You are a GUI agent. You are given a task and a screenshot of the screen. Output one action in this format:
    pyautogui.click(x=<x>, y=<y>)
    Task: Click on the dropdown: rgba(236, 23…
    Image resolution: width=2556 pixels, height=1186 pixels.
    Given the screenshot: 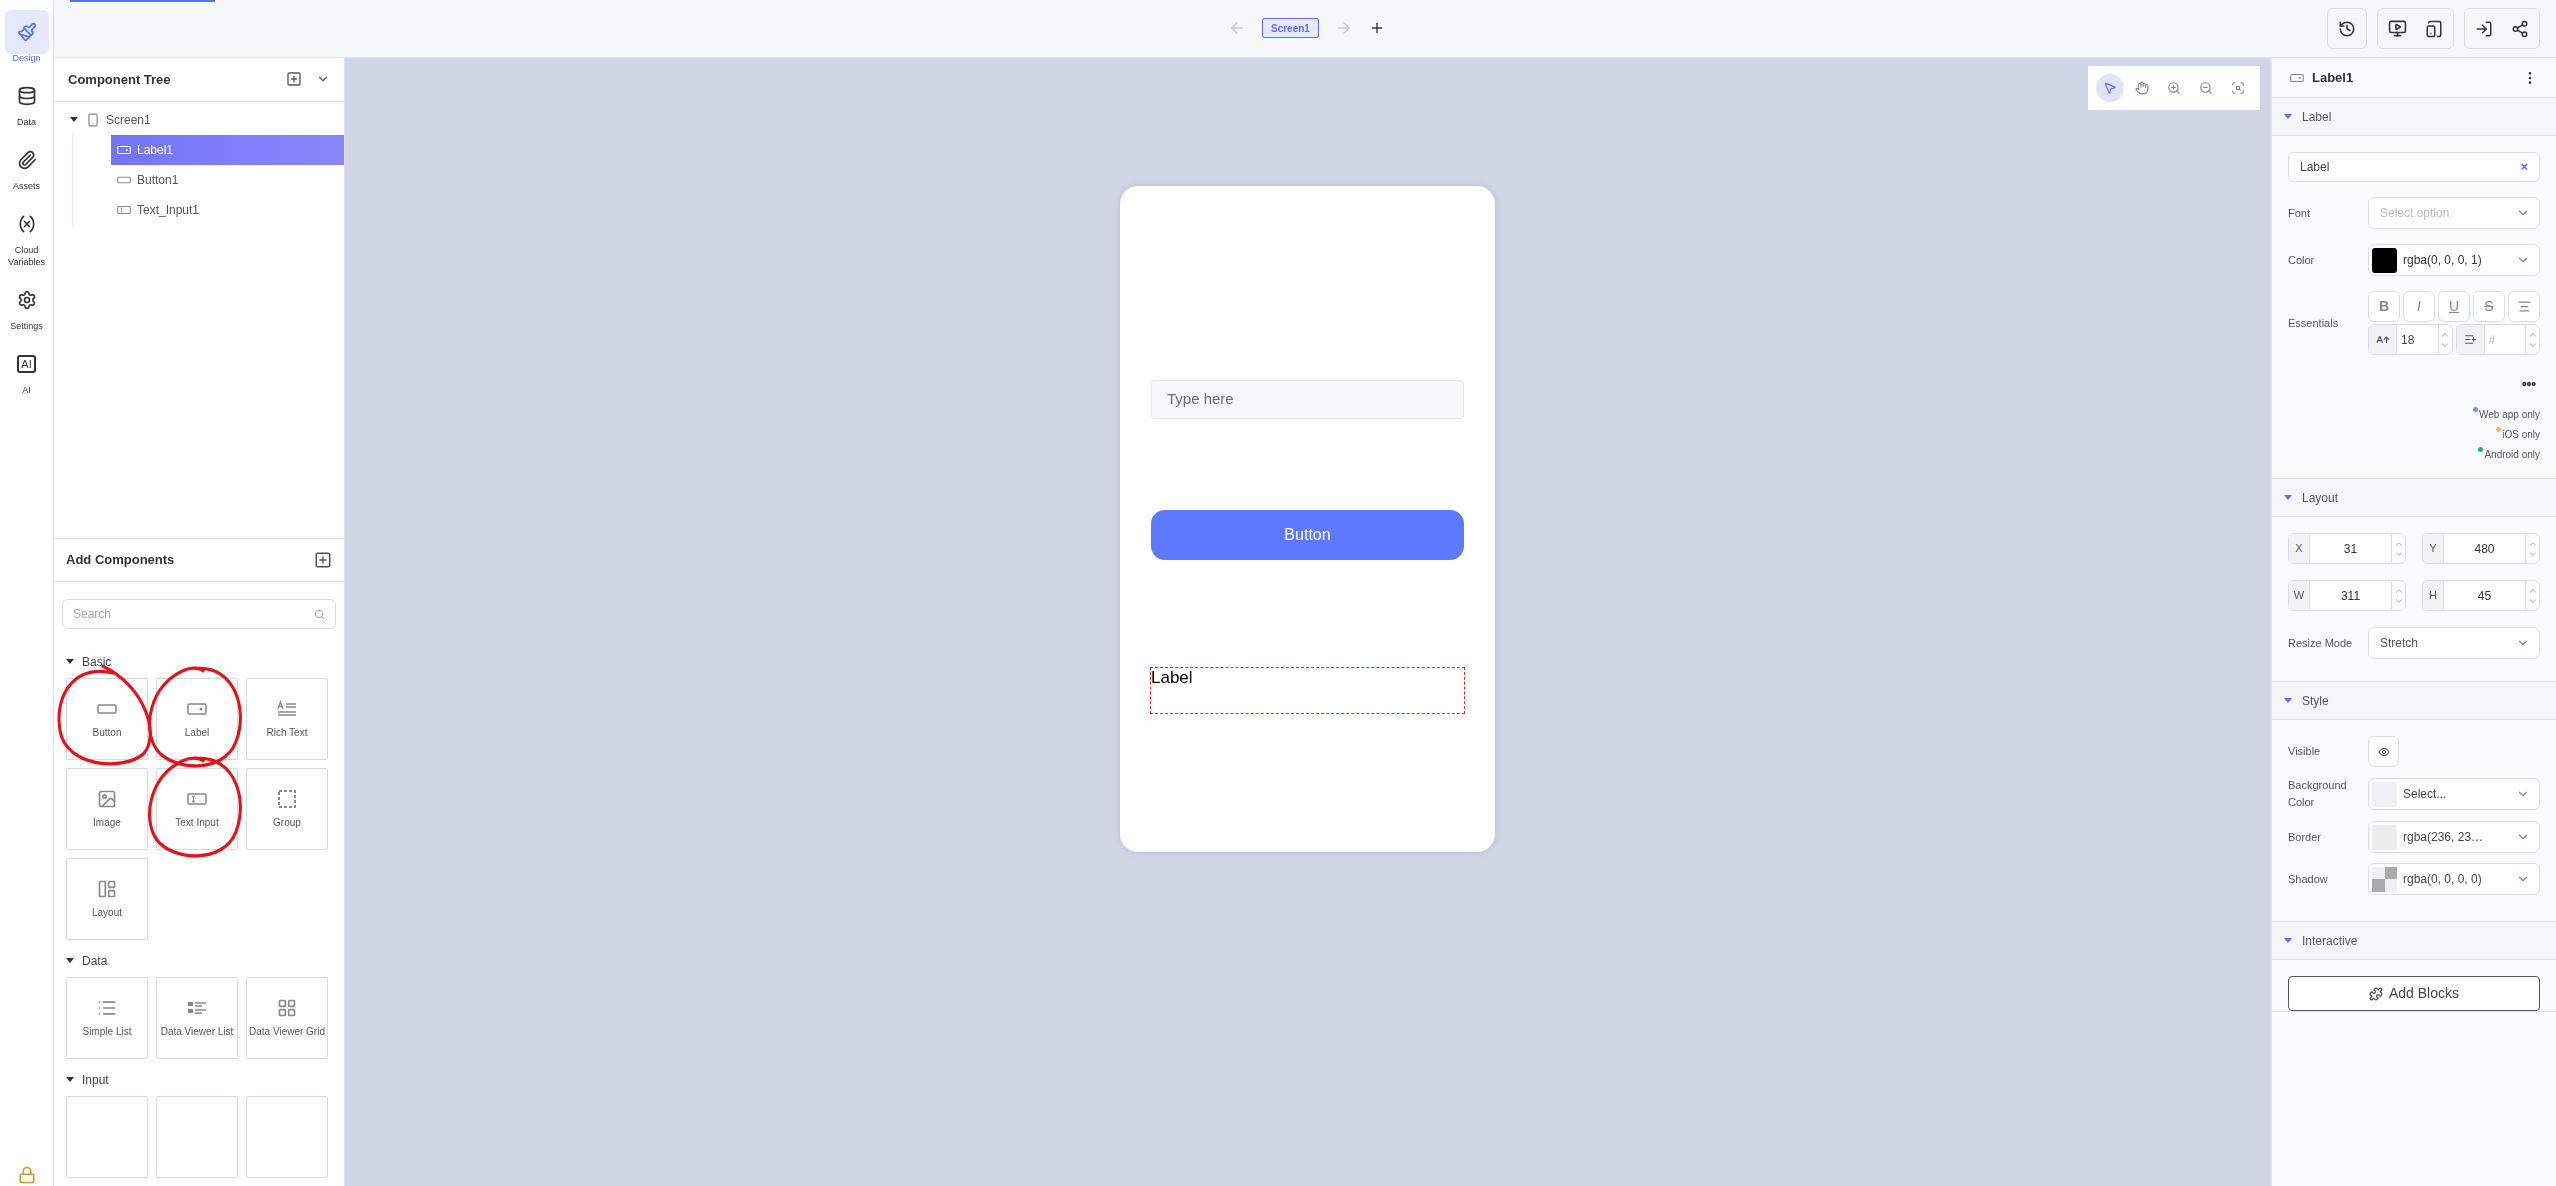 What is the action you would take?
    pyautogui.click(x=2454, y=837)
    